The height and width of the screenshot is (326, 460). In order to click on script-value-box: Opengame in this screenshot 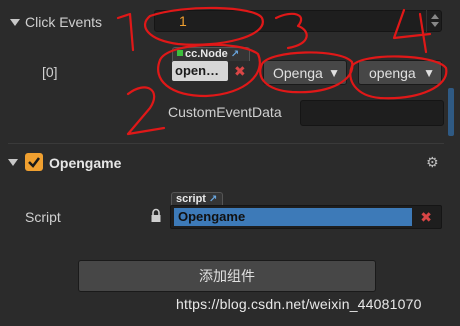, I will do `click(293, 217)`.